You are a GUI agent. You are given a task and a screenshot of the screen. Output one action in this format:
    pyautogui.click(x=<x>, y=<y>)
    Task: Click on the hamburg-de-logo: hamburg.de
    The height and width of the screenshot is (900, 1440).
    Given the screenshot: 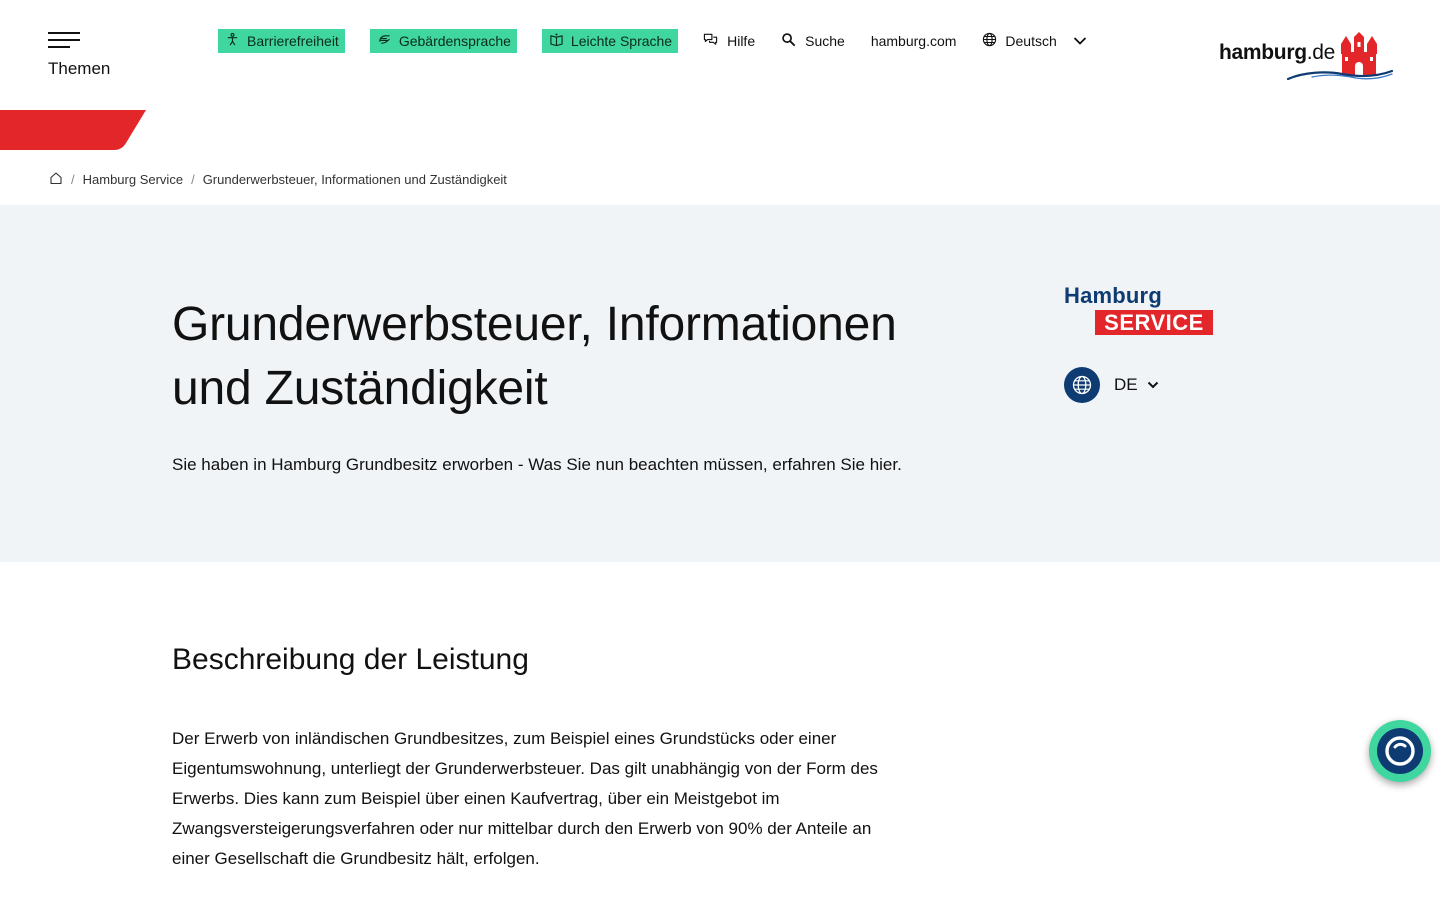 What is the action you would take?
    pyautogui.click(x=1306, y=58)
    